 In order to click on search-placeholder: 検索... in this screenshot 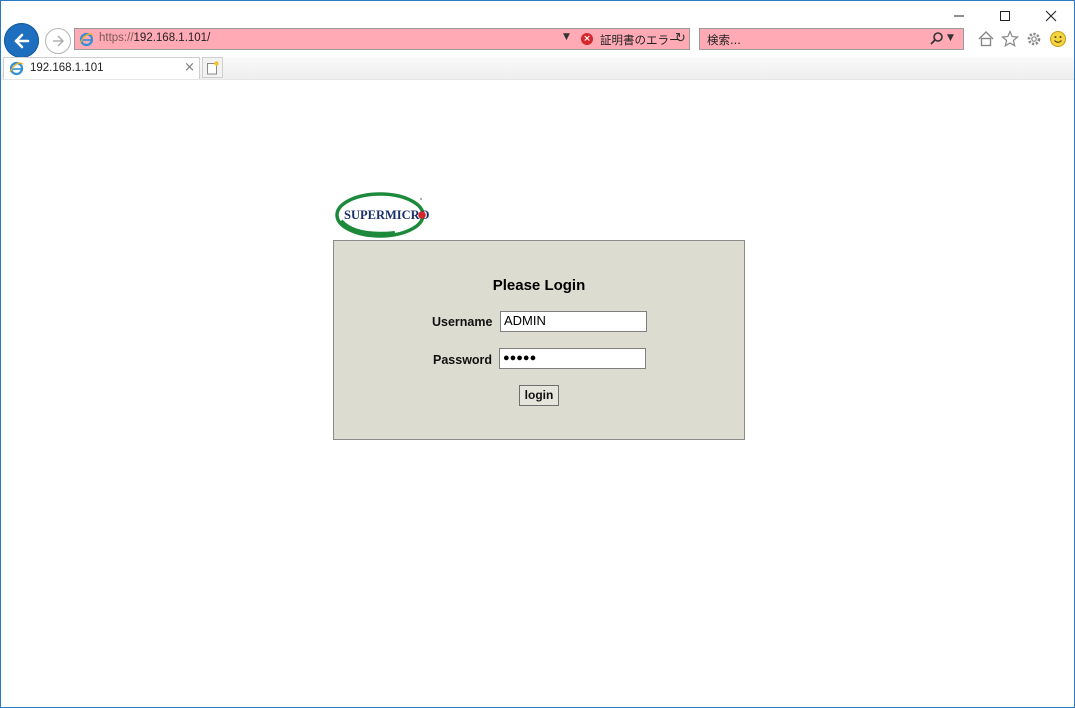, I will do `click(724, 40)`.